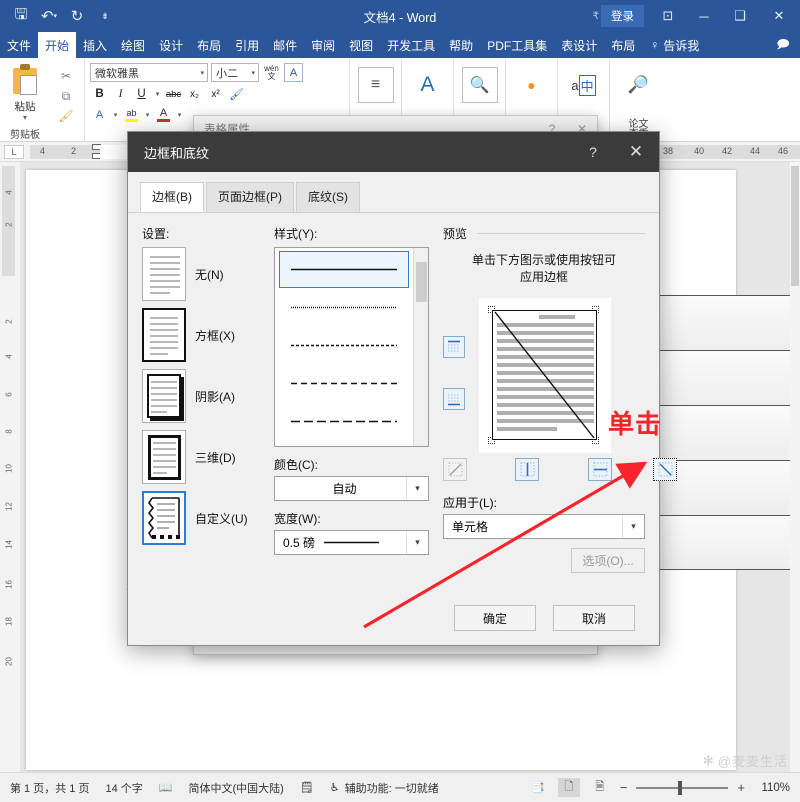 Image resolution: width=800 pixels, height=802 pixels. Describe the element at coordinates (623, 45) in the screenshot. I see `tab-table-layout: 布局` at that location.